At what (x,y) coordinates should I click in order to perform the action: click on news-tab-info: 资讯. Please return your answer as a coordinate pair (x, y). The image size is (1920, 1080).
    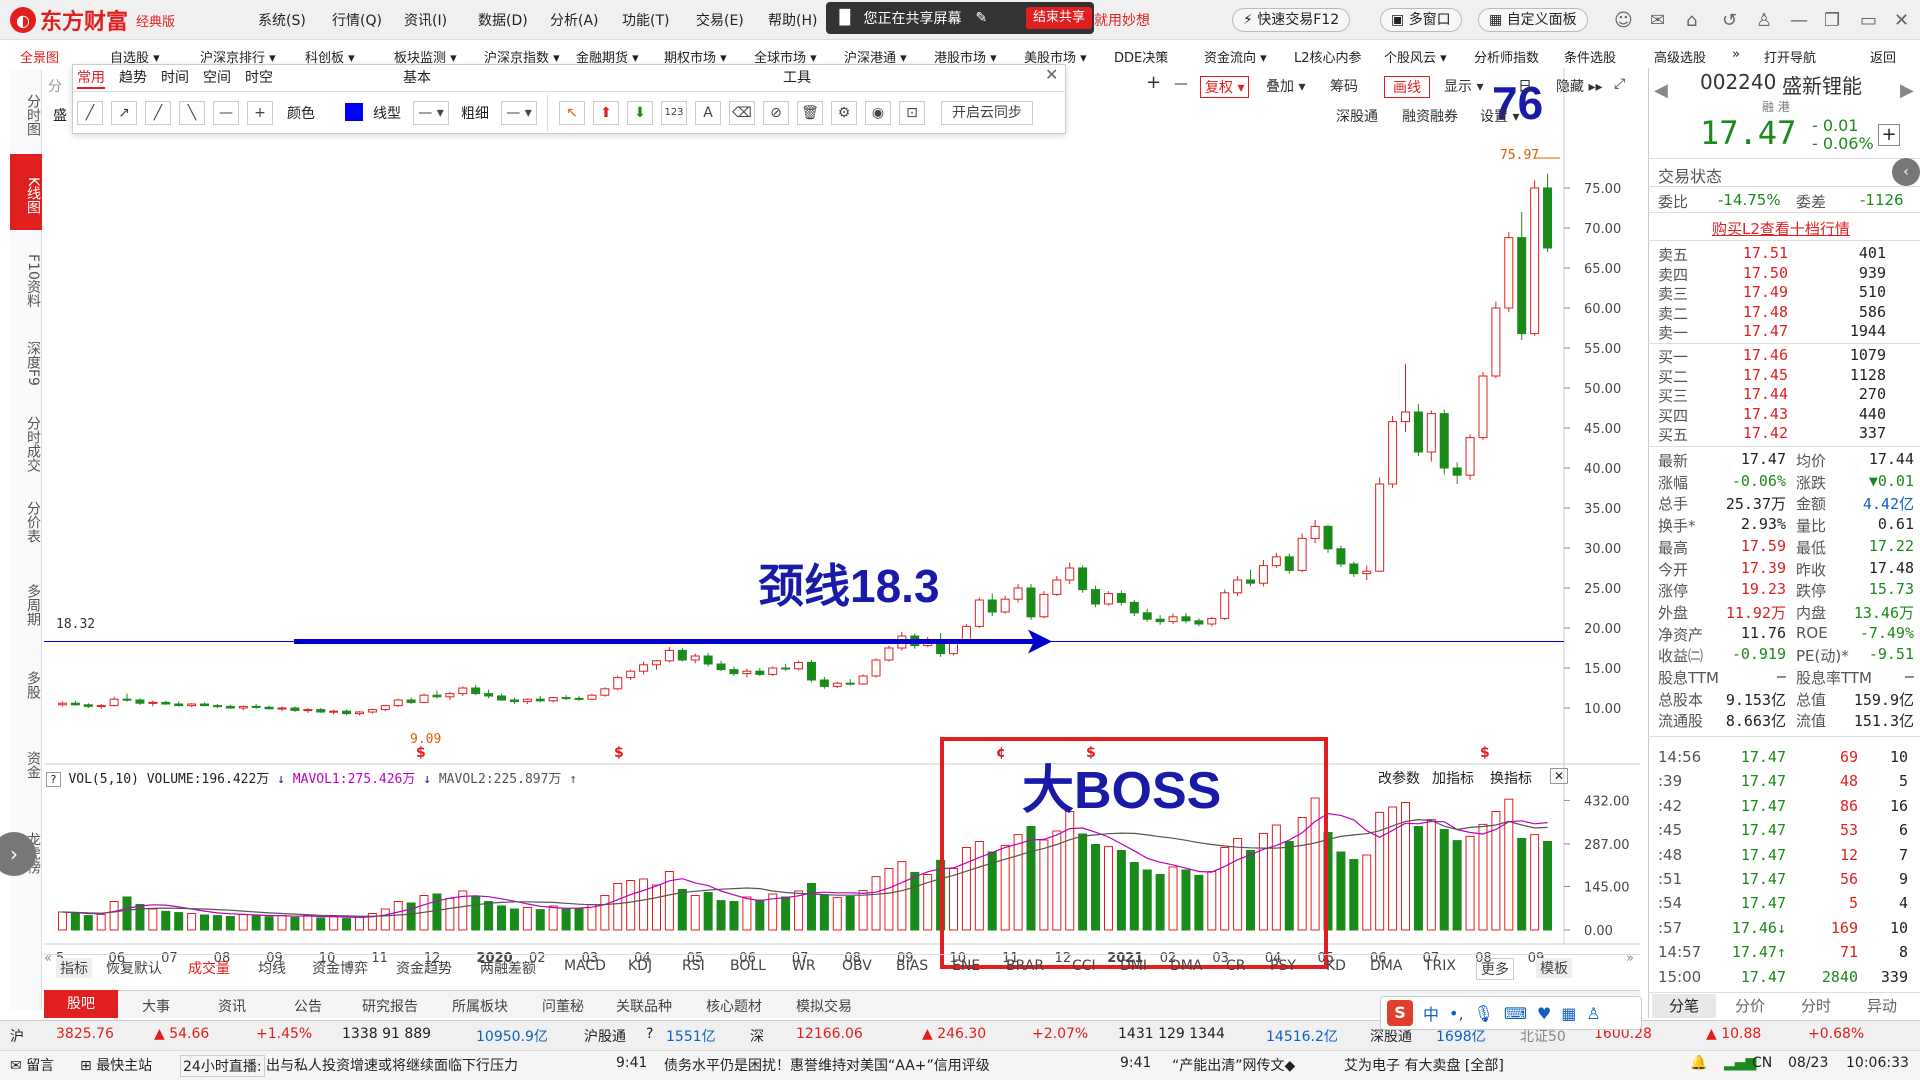
    Looking at the image, I should click on (232, 1006).